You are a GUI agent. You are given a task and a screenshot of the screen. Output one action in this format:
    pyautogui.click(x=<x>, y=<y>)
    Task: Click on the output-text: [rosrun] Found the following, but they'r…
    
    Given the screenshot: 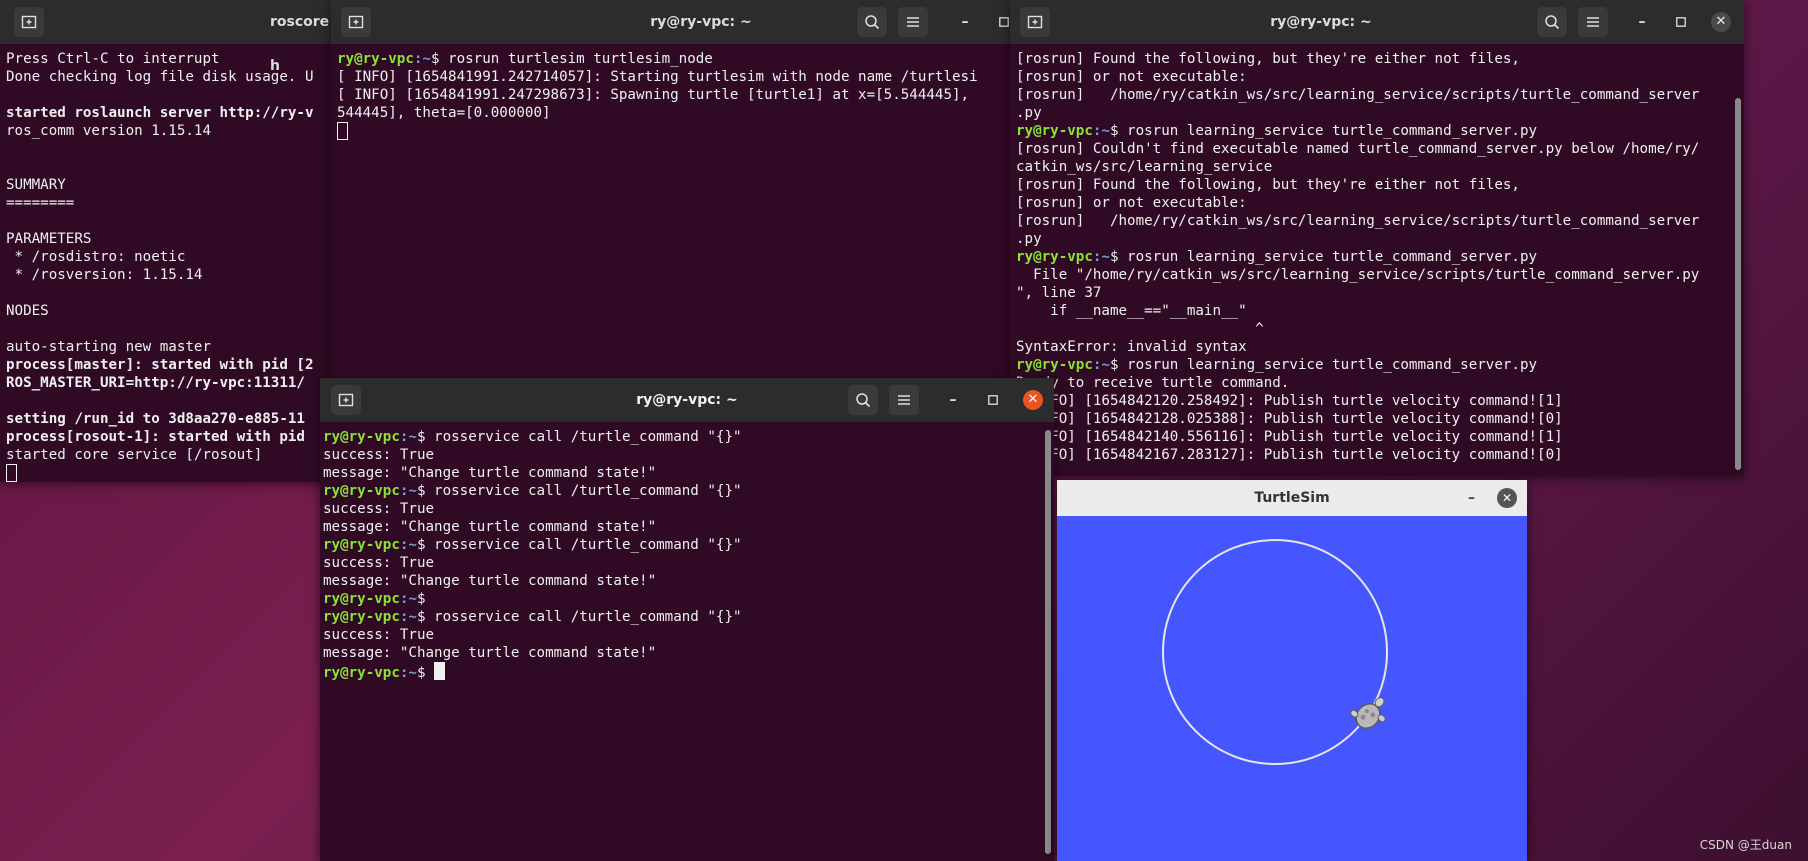 What is the action you would take?
    pyautogui.click(x=1268, y=59)
    